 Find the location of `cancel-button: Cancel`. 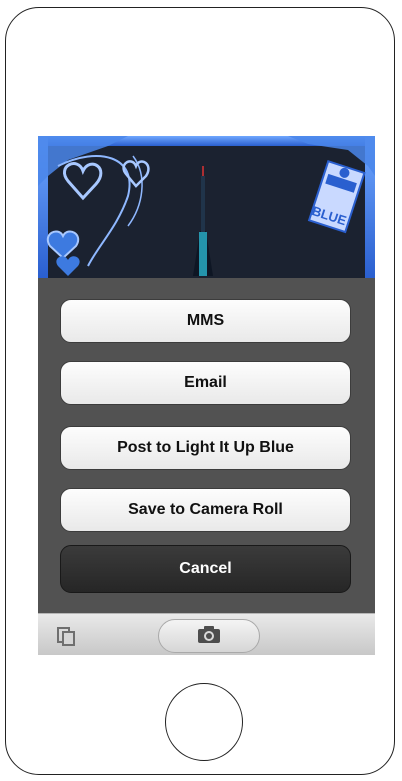

cancel-button: Cancel is located at coordinates (205, 569).